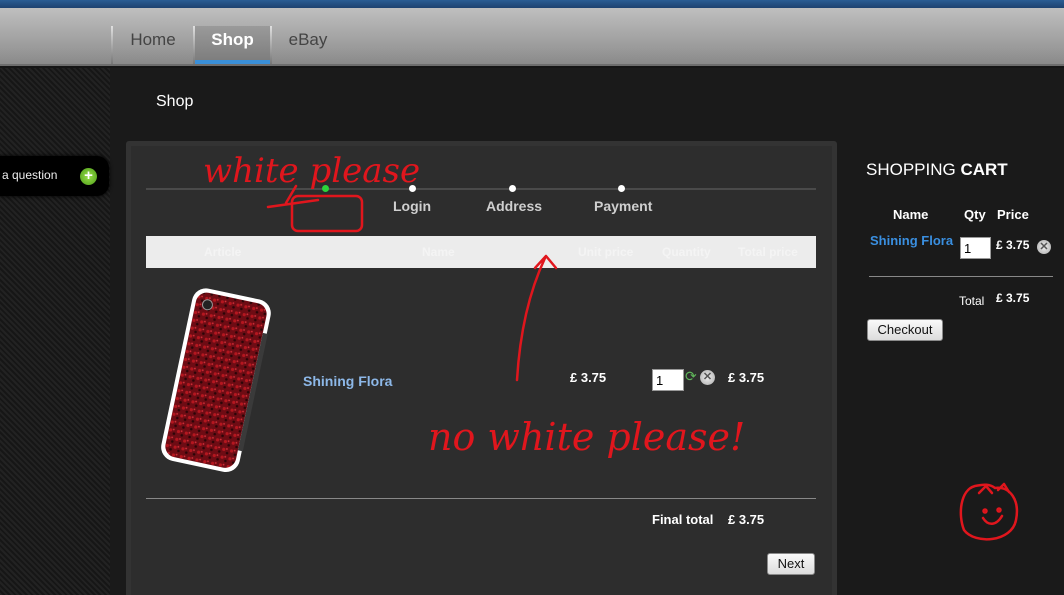  What do you see at coordinates (438, 252) in the screenshot?
I see `header-name: Name` at bounding box center [438, 252].